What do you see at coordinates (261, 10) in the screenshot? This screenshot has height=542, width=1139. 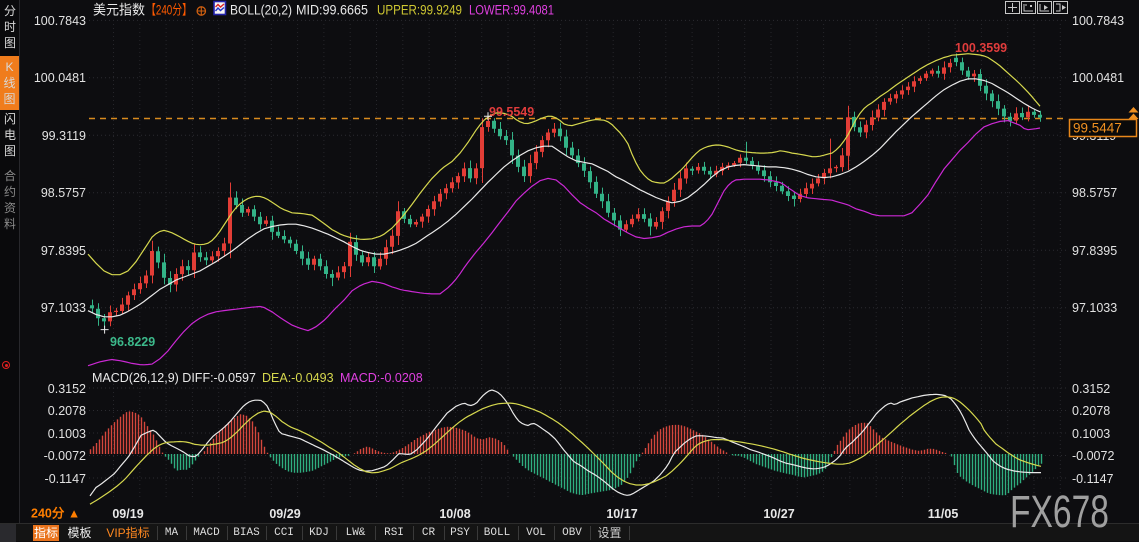 I see `svg-text: BOLL(20,2)` at bounding box center [261, 10].